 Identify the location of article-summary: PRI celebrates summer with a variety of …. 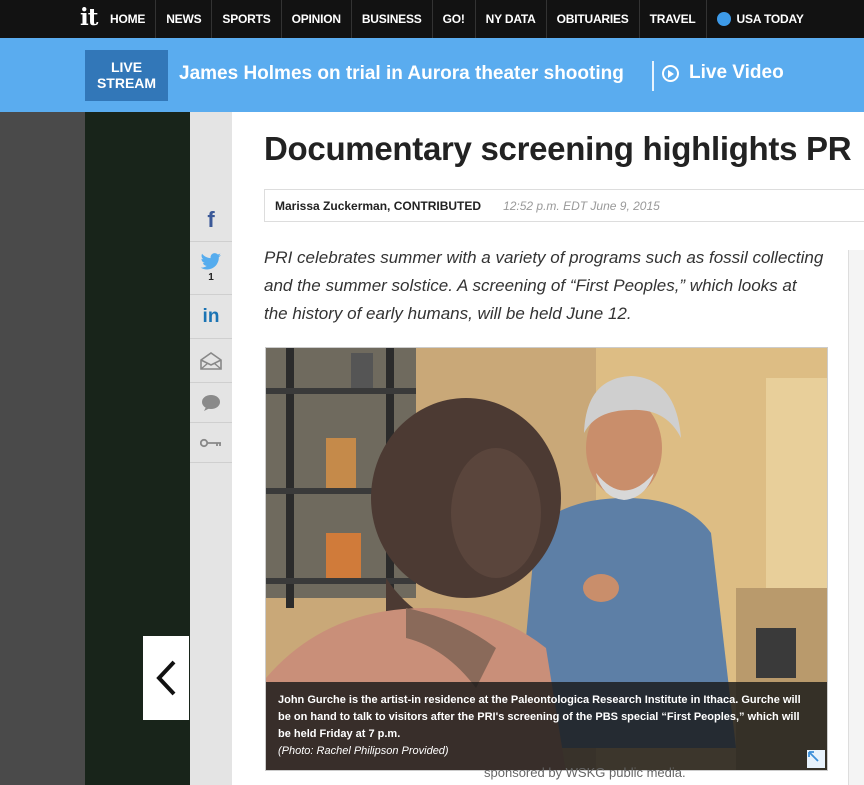
(544, 285).